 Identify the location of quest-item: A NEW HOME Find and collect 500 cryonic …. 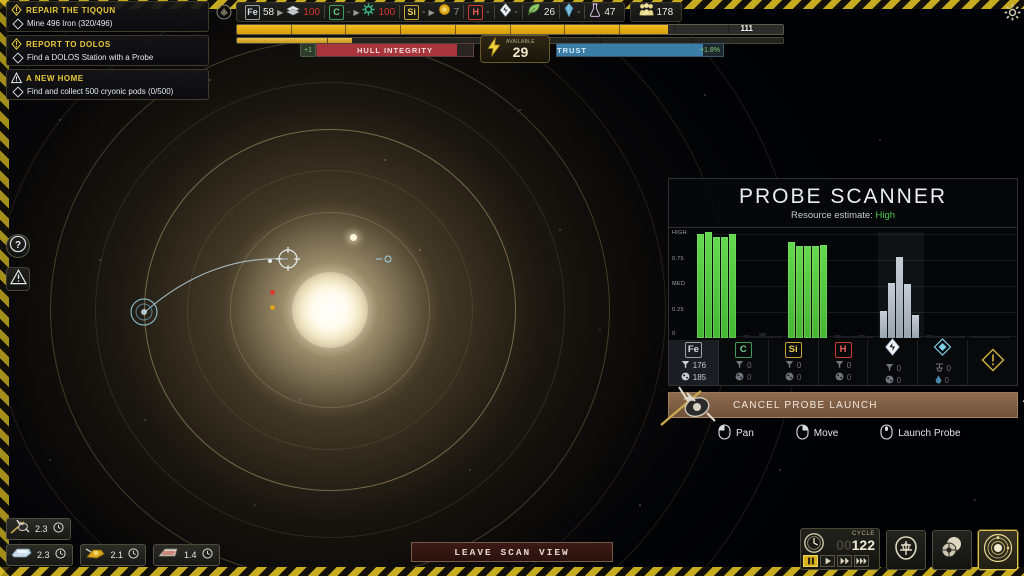
(107, 84).